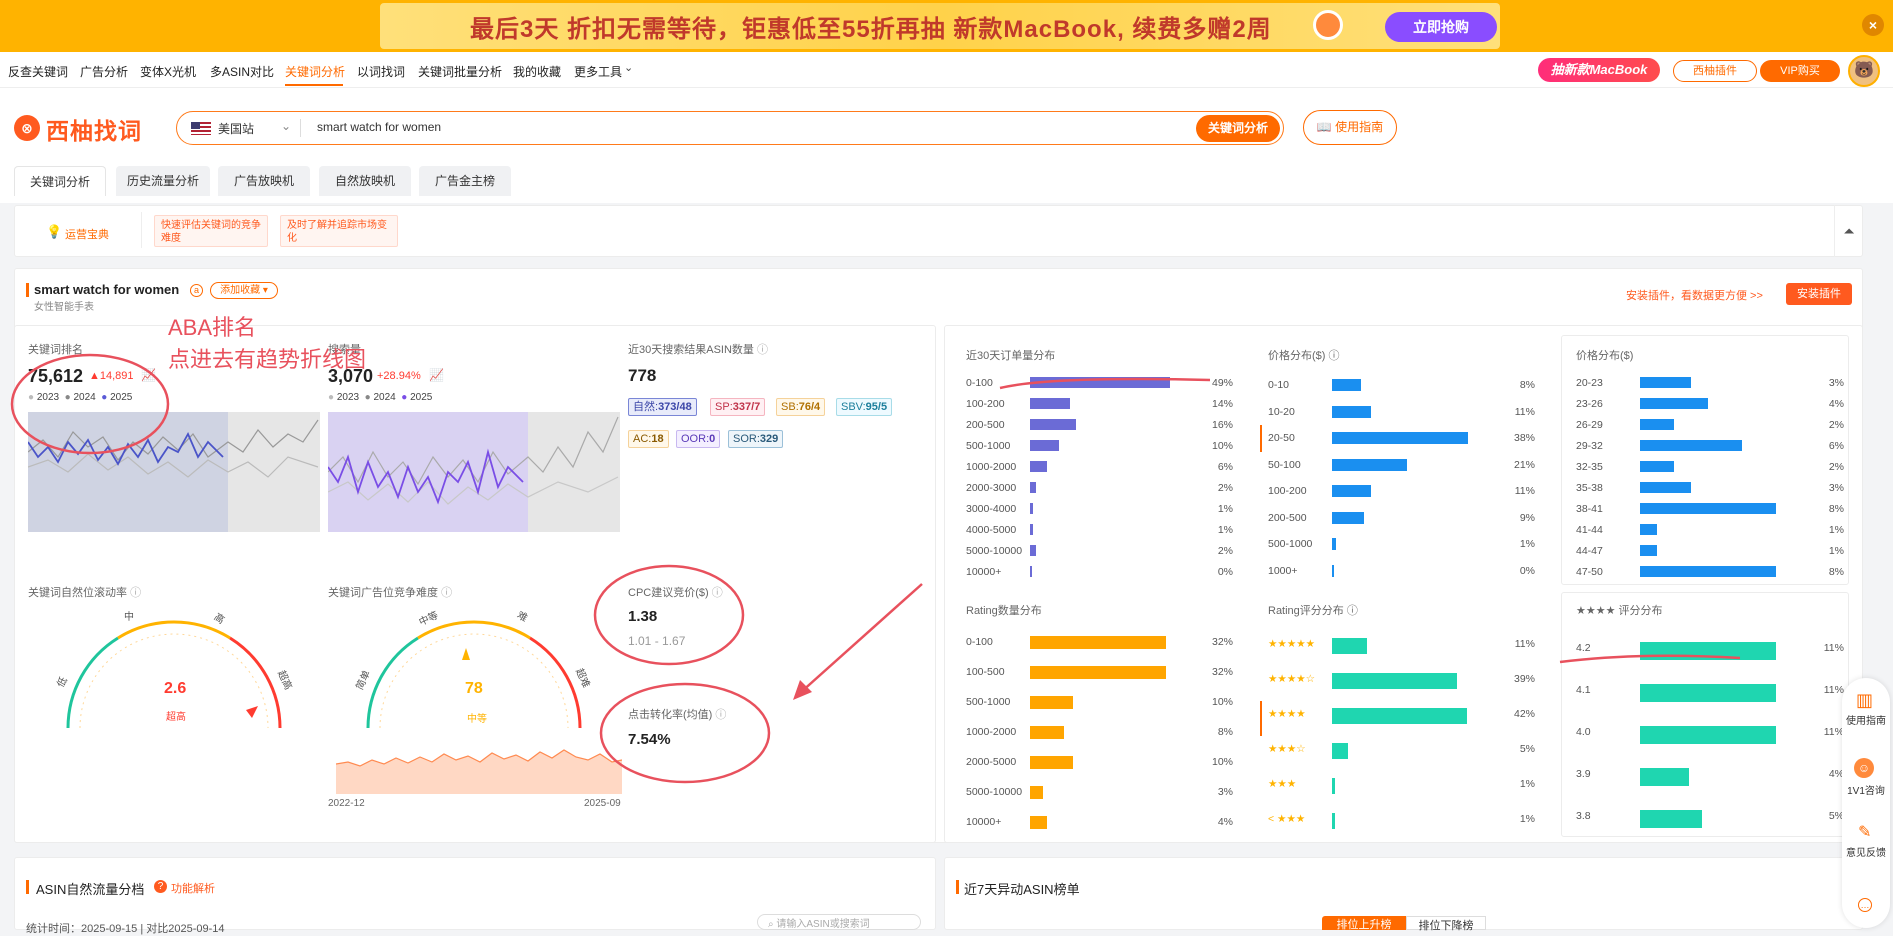 The height and width of the screenshot is (936, 1893). Describe the element at coordinates (1836, 816) in the screenshot. I see `dist-row-percent: 5%` at that location.